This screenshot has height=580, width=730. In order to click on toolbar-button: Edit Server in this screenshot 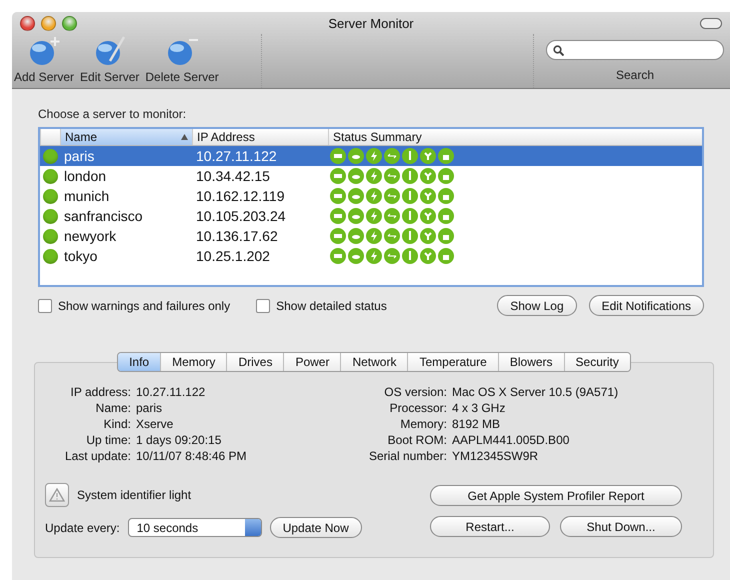, I will do `click(110, 61)`.